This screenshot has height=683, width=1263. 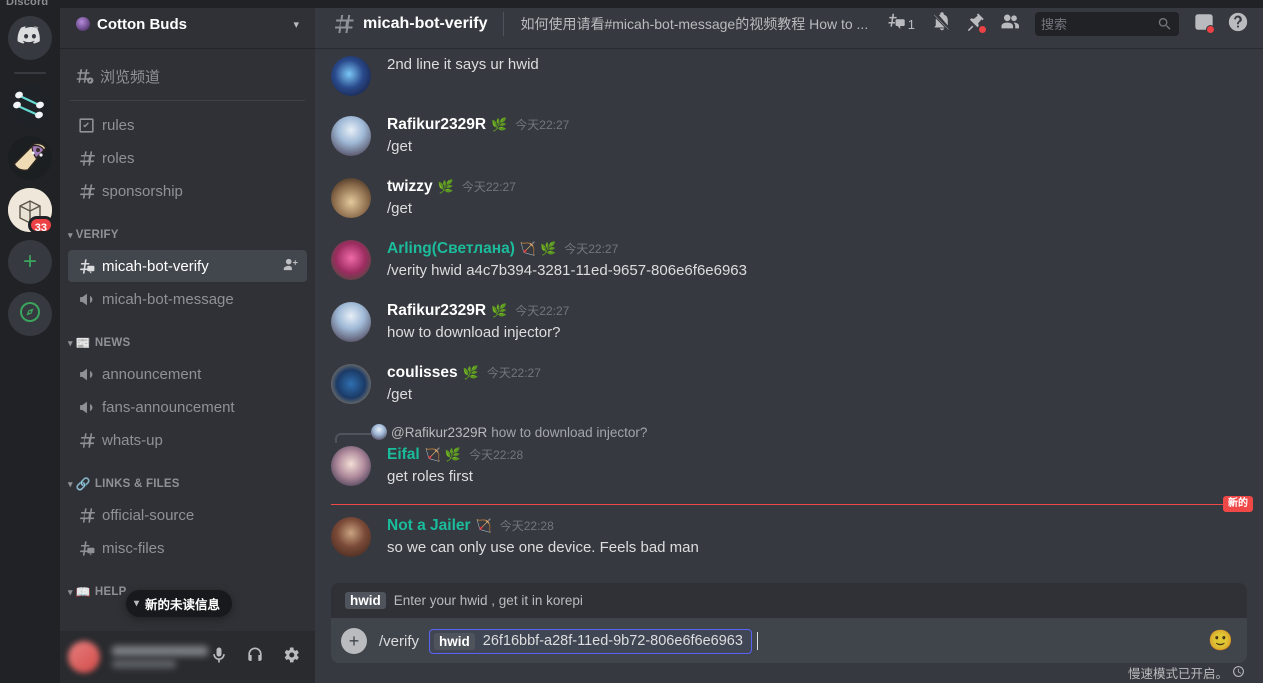 I want to click on server-item-cotton-buds, so click(x=30, y=106).